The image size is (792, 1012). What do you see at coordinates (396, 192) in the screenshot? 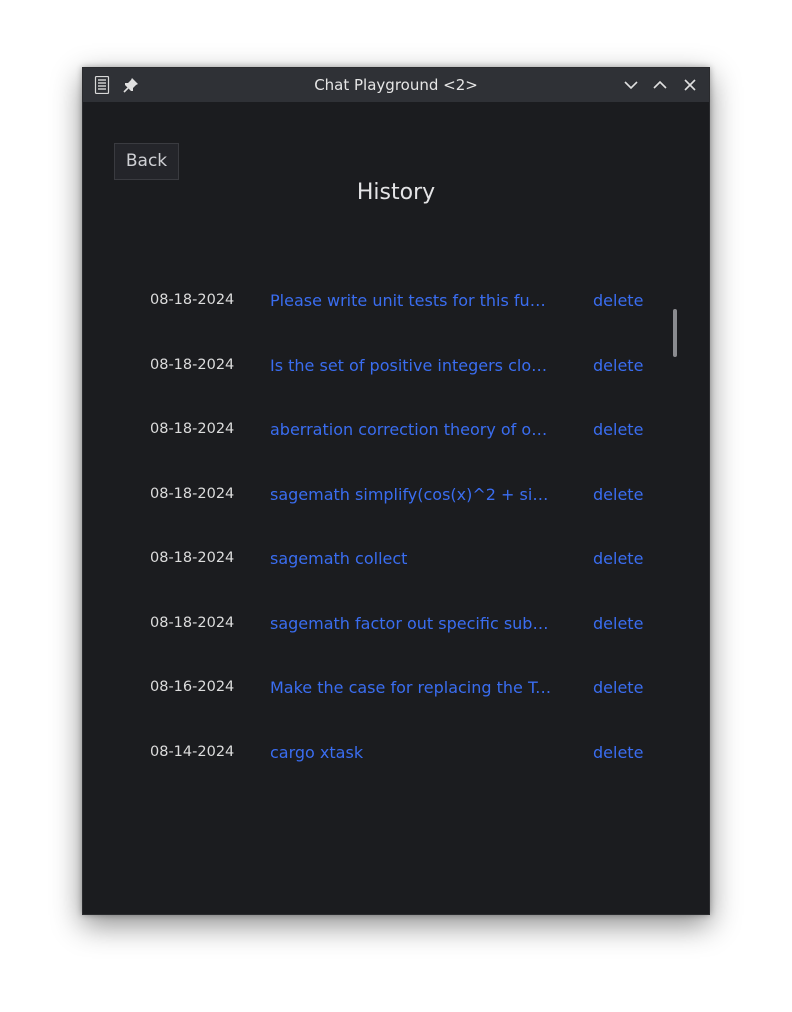
I see `page-title: History` at bounding box center [396, 192].